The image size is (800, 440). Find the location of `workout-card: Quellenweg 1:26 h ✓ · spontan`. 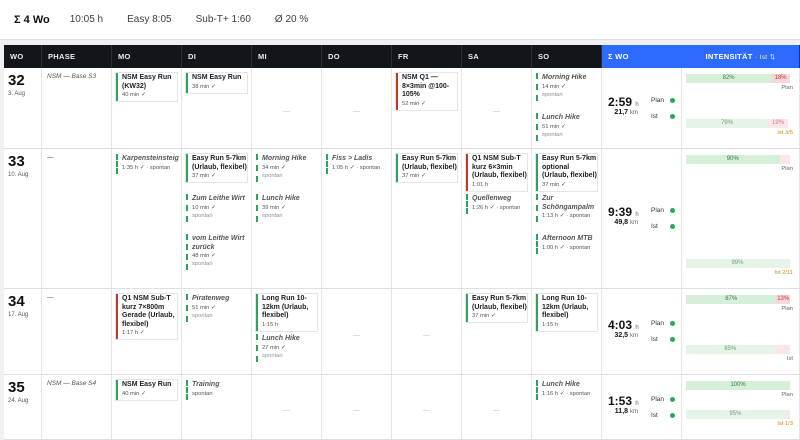

workout-card: Quellenweg 1:26 h ✓ · spontan is located at coordinates (496, 204).